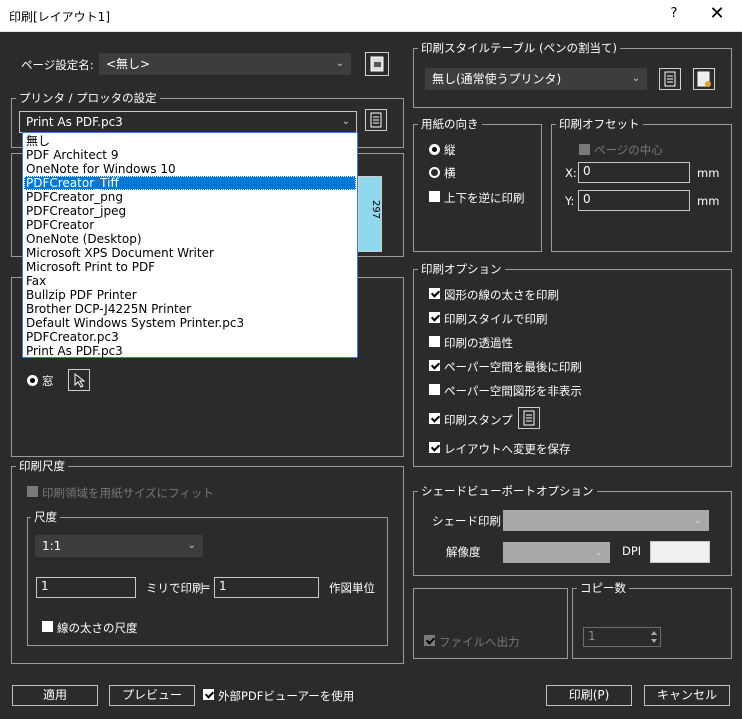 This screenshot has width=742, height=719. Describe the element at coordinates (190, 141) in the screenshot. I see `printer-option: 無し` at that location.